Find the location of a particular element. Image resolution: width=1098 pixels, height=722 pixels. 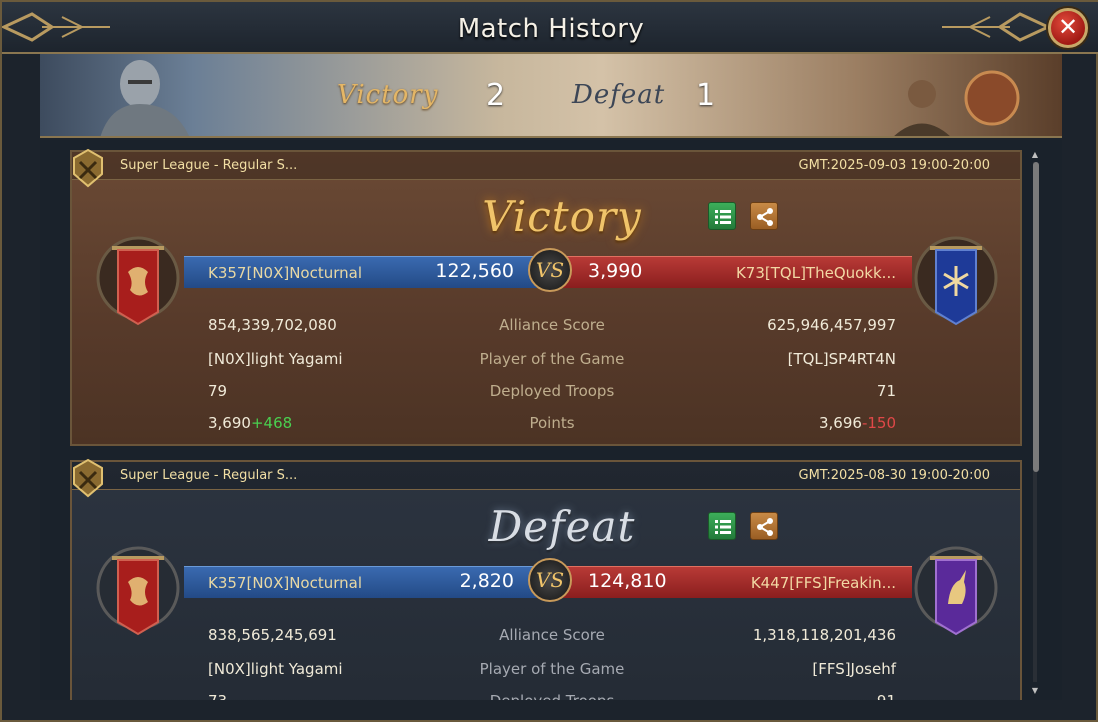

points-label: Points is located at coordinates (552, 423).